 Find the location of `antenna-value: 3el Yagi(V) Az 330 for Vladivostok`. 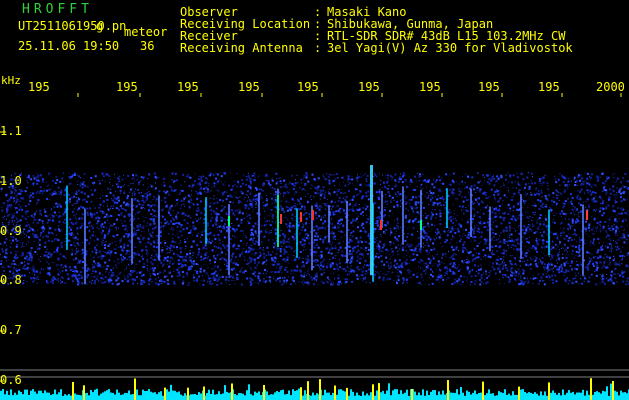

antenna-value: 3el Yagi(V) Az 330 for Vladivostok is located at coordinates (450, 48).